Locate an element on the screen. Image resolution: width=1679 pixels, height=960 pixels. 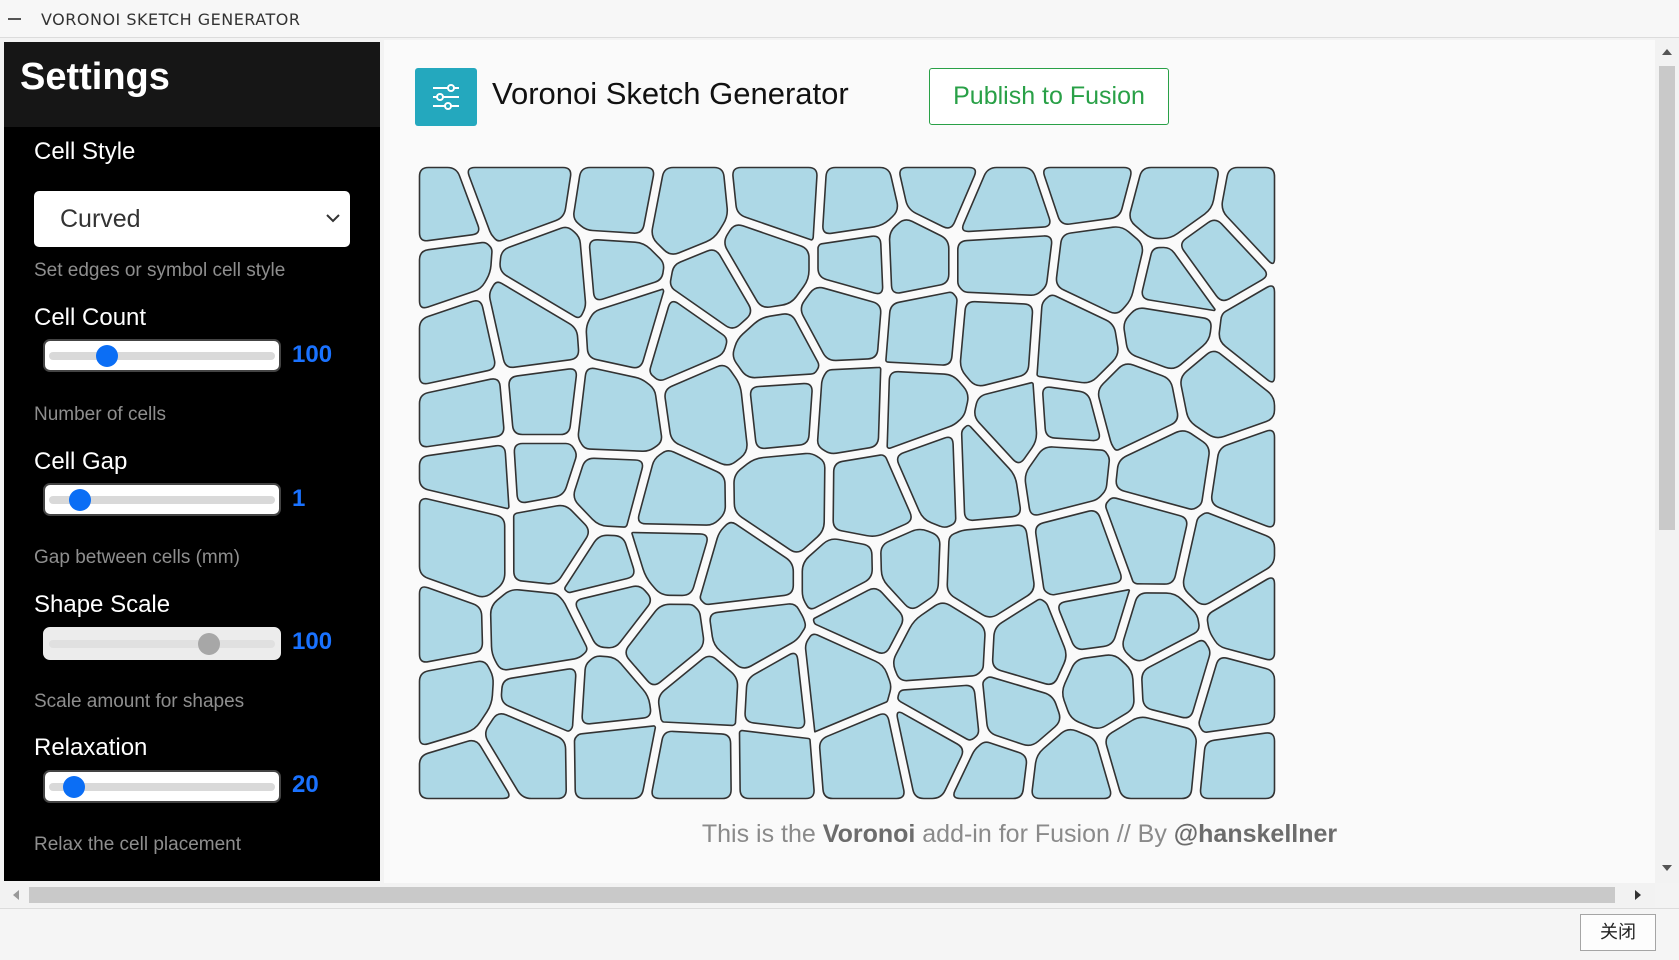
scroll-left-icon is located at coordinates (15, 895).